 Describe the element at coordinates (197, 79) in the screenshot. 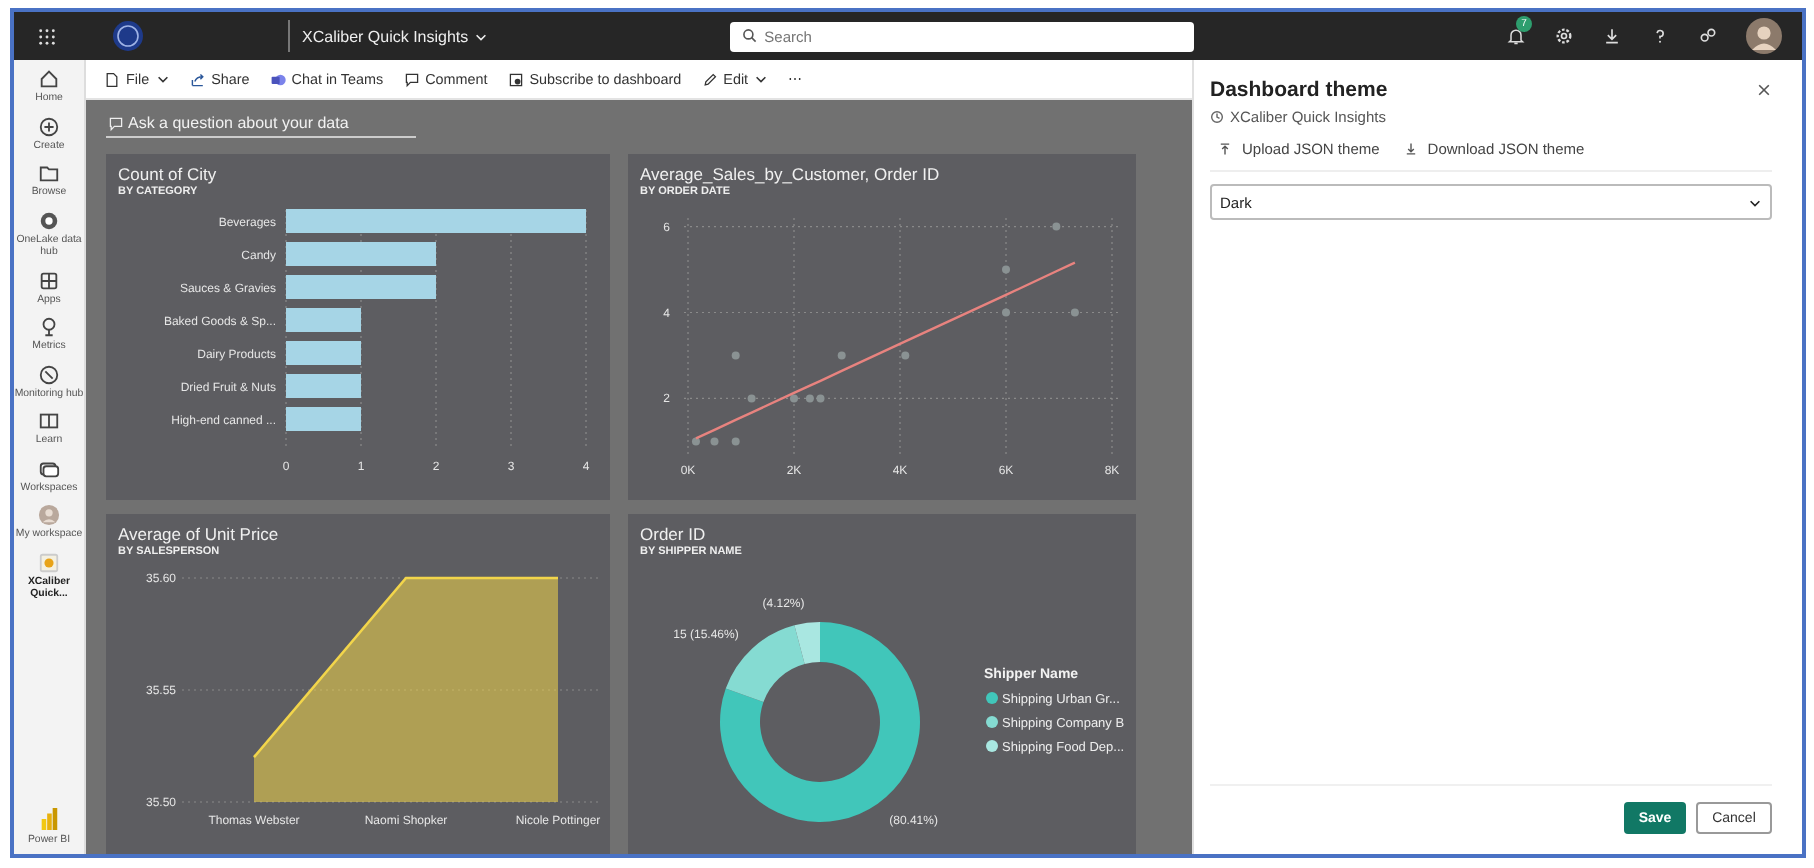

I see `share-icon` at that location.